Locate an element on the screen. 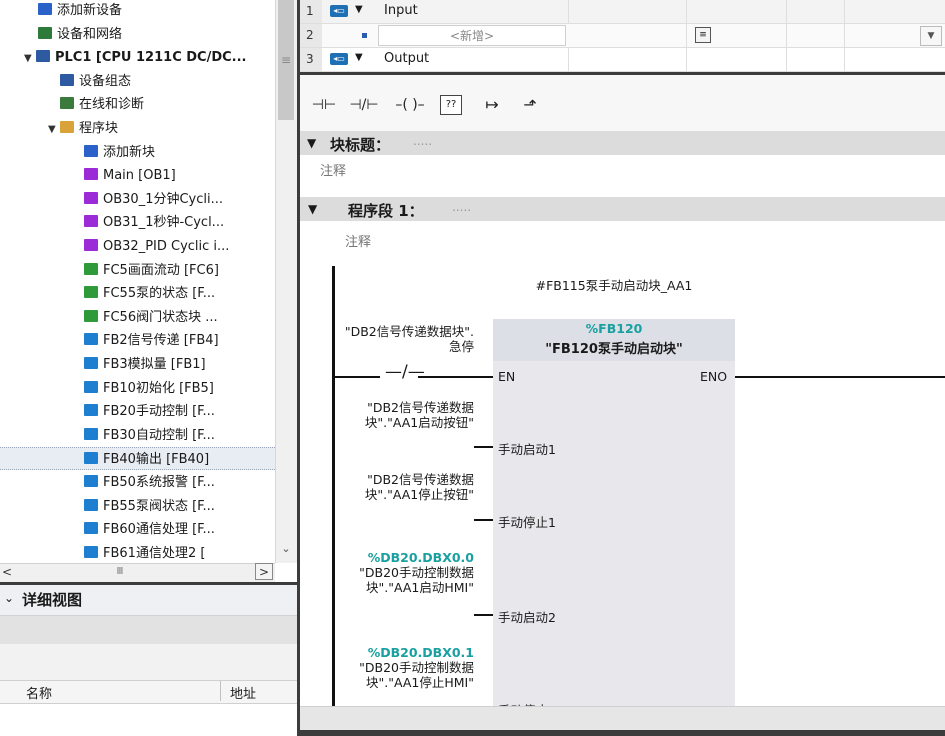  contact-operand: "DB2信号传递数据块".急停 is located at coordinates (405, 339).